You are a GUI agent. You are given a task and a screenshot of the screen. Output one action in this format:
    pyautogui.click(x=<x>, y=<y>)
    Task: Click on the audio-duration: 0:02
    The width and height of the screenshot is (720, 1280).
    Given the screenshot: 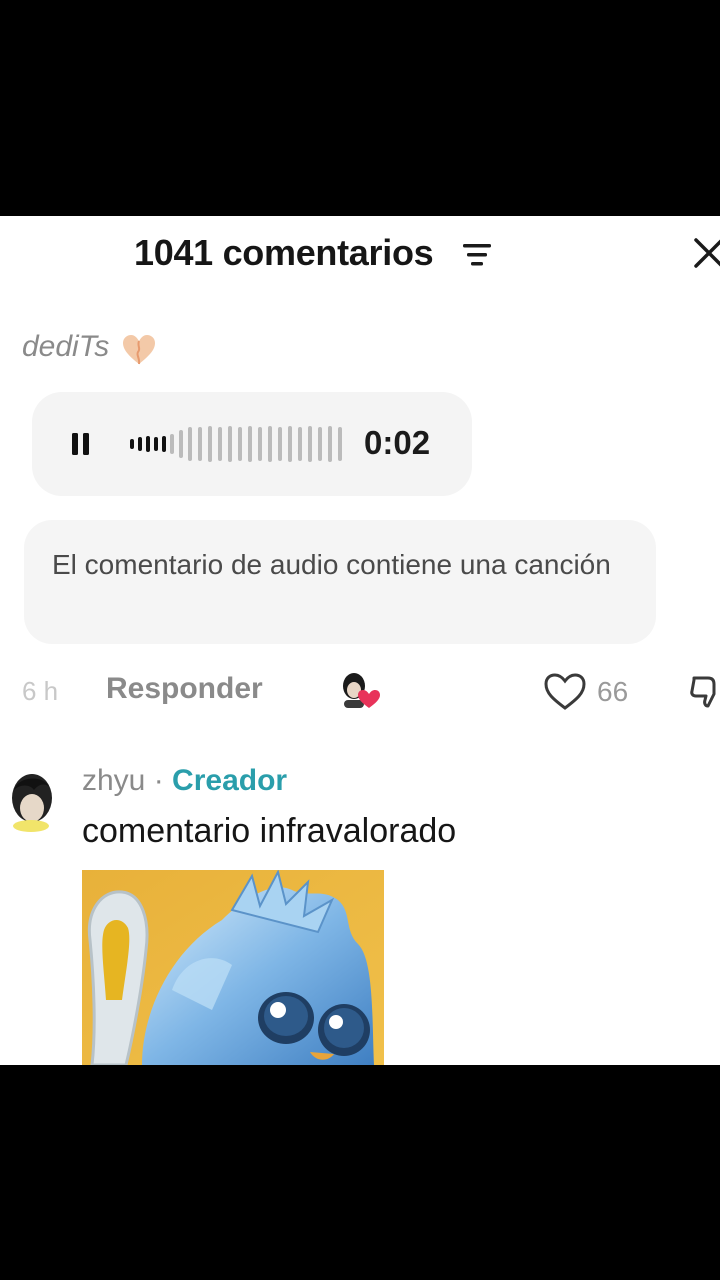 What is the action you would take?
    pyautogui.click(x=397, y=442)
    